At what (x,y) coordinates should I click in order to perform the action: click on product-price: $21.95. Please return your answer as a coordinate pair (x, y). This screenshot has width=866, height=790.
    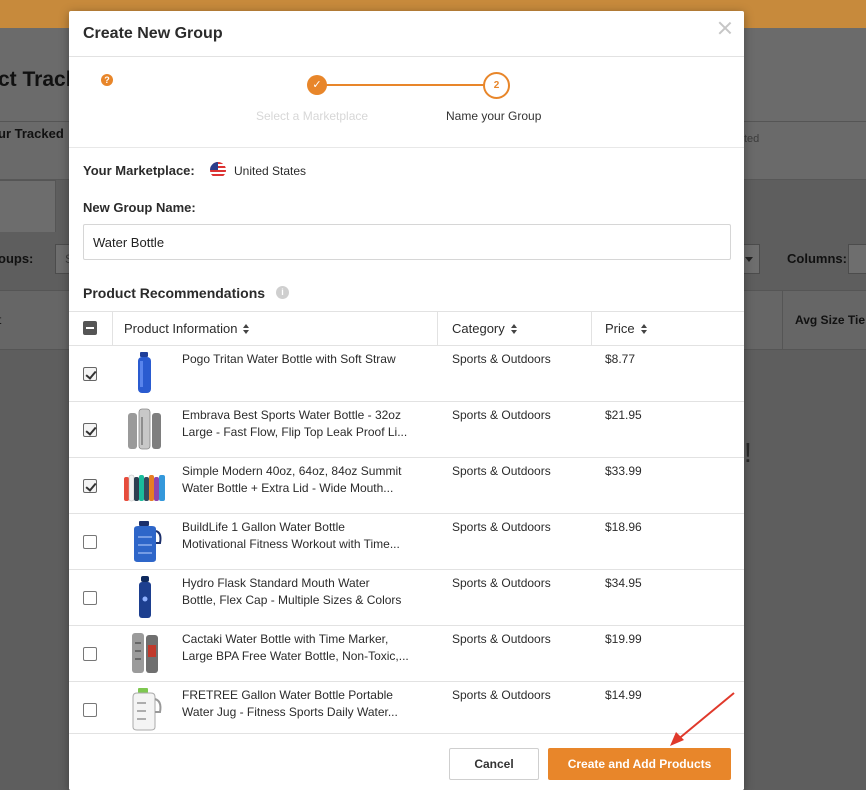
    Looking at the image, I should click on (623, 415).